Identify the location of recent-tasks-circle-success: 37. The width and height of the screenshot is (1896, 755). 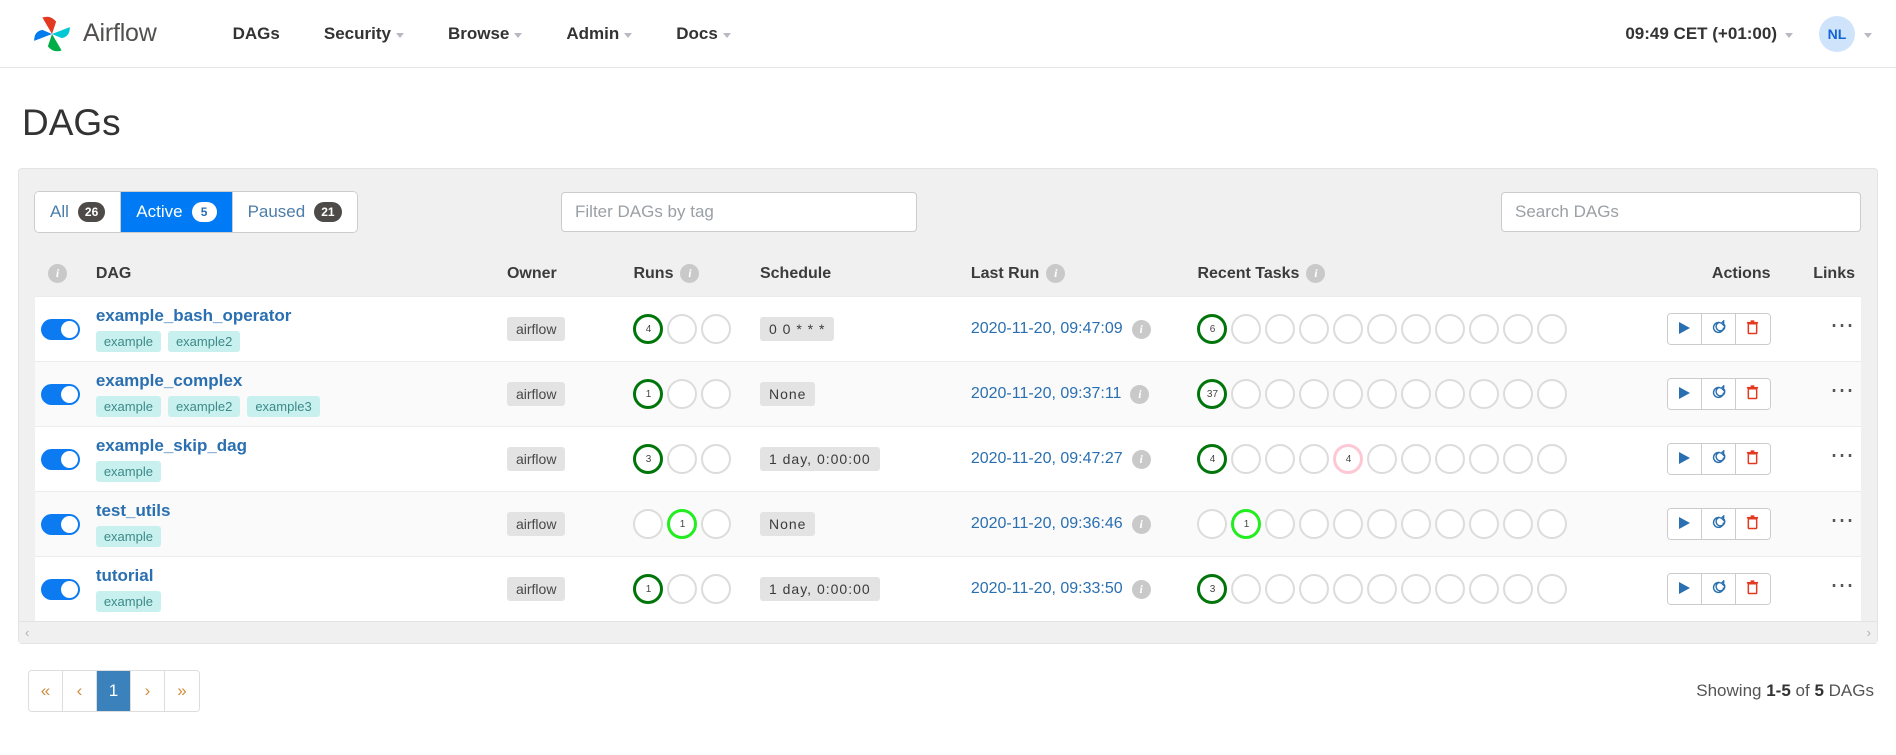
(1212, 394).